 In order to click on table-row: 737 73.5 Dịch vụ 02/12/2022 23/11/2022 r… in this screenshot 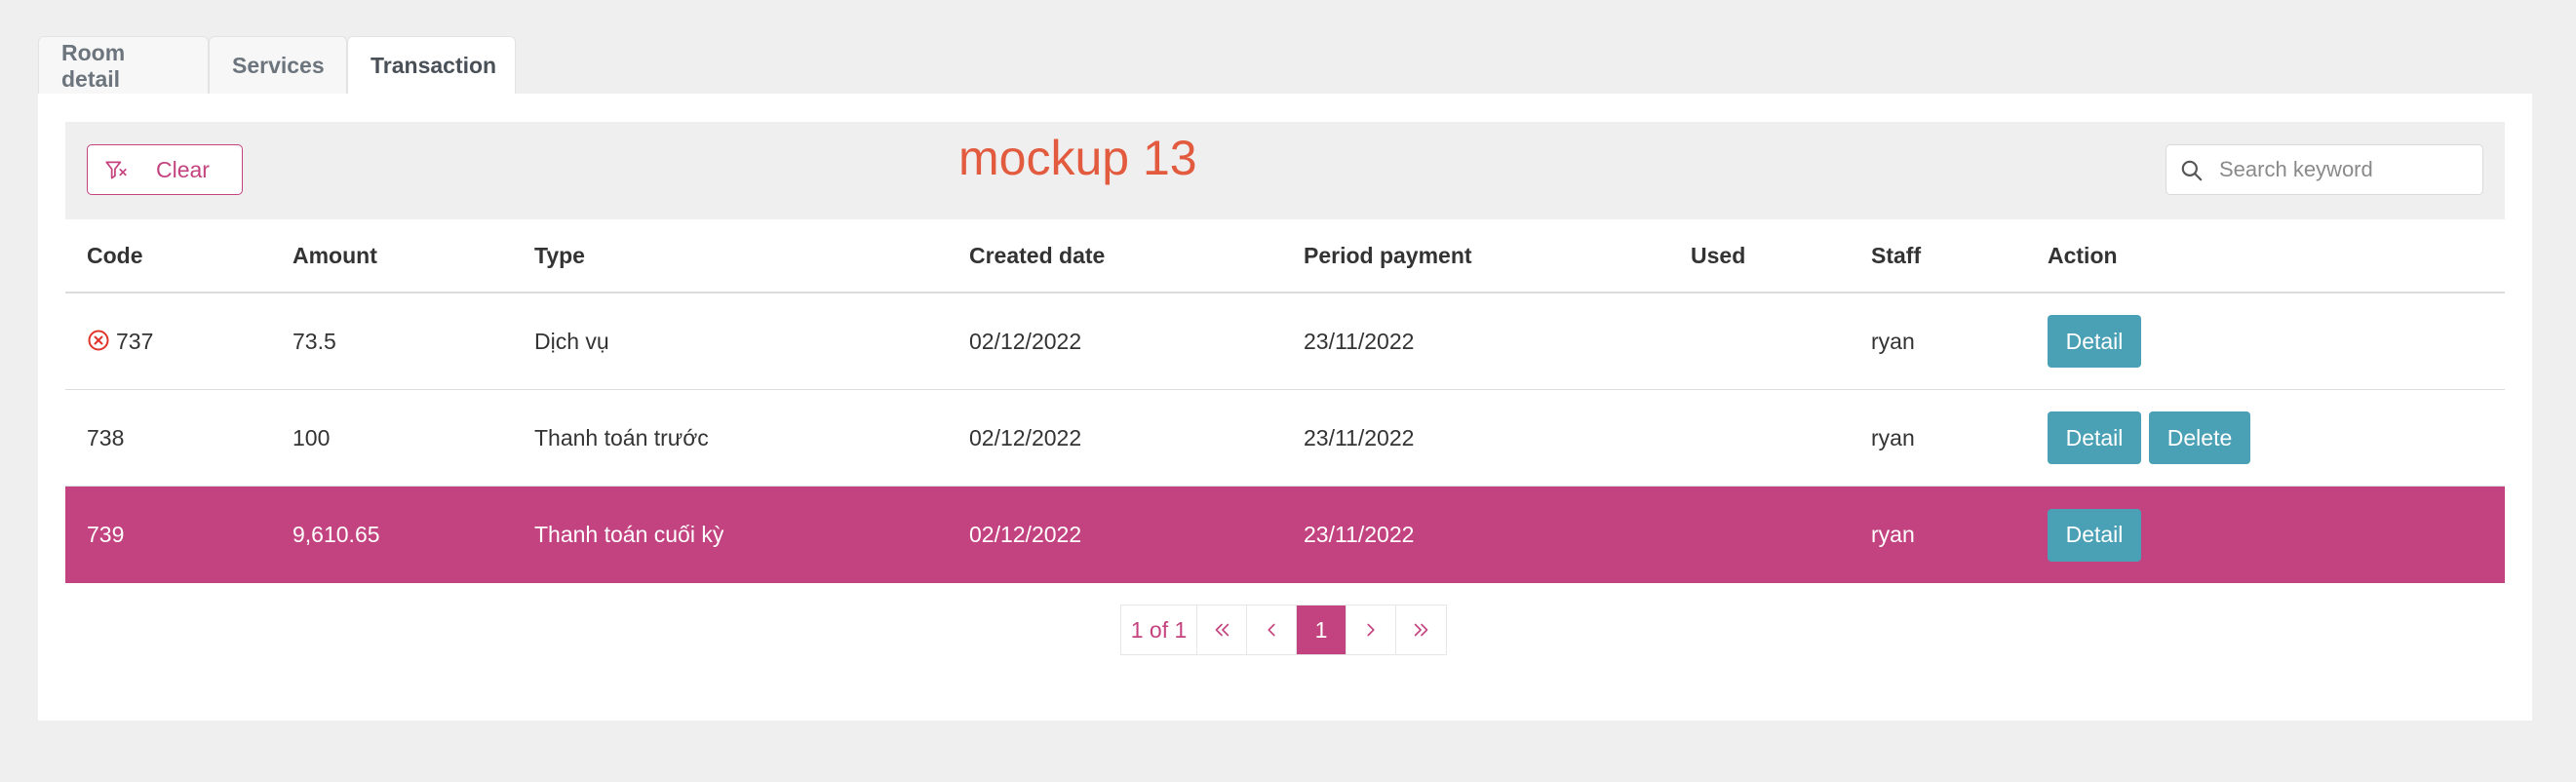, I will do `click(1285, 341)`.